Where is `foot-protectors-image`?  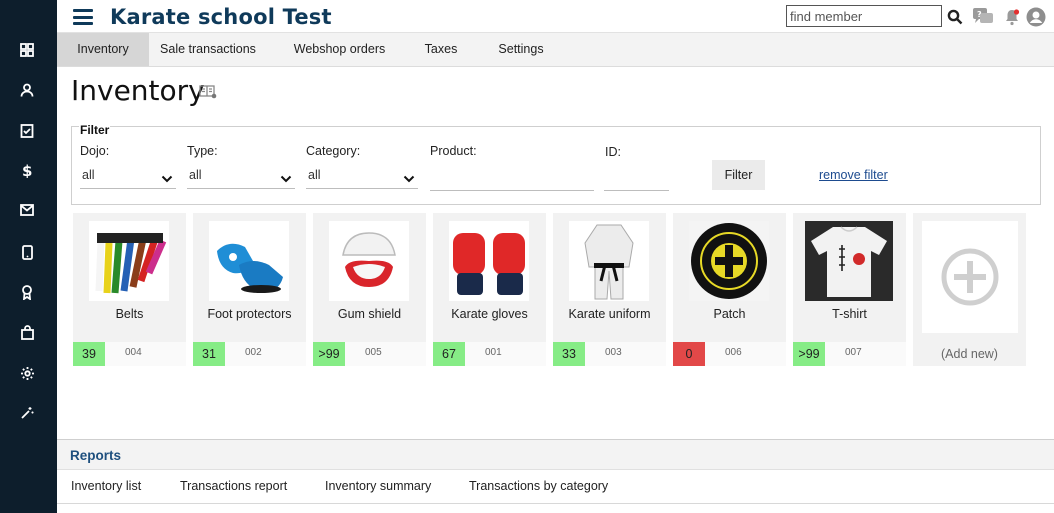 foot-protectors-image is located at coordinates (249, 261).